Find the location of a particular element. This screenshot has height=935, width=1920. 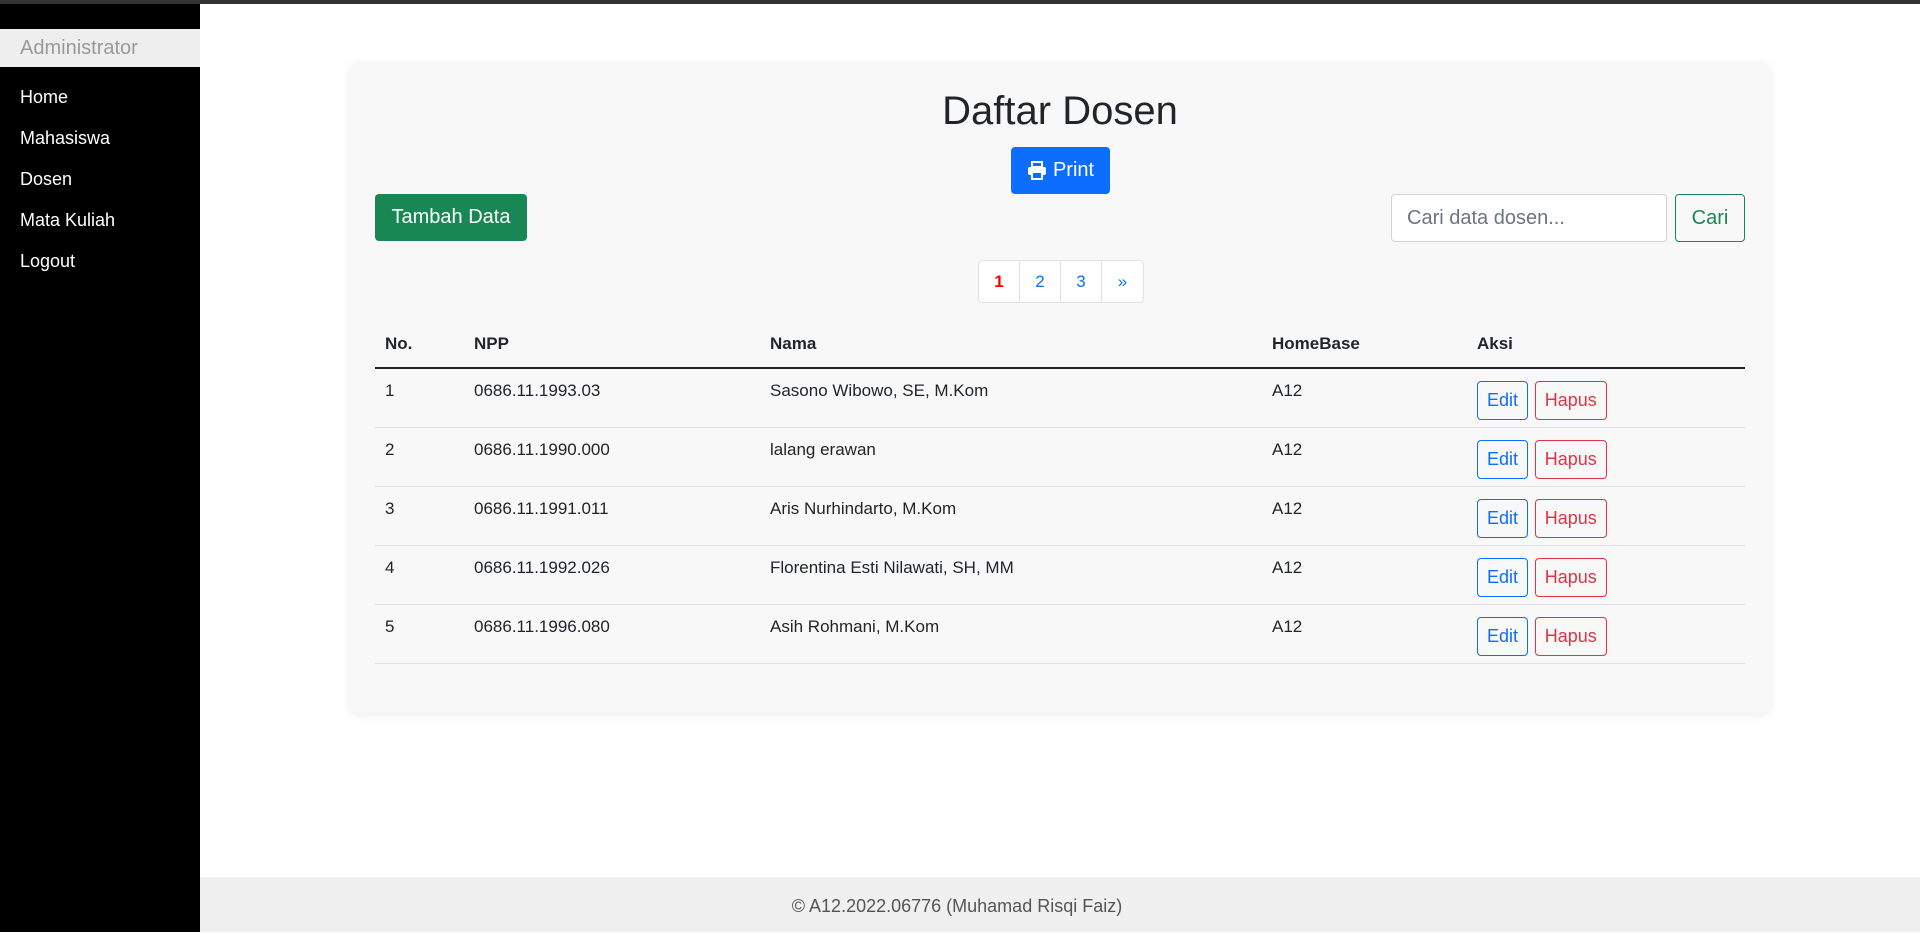

pagination: 1 2 3 » is located at coordinates (1061, 281).